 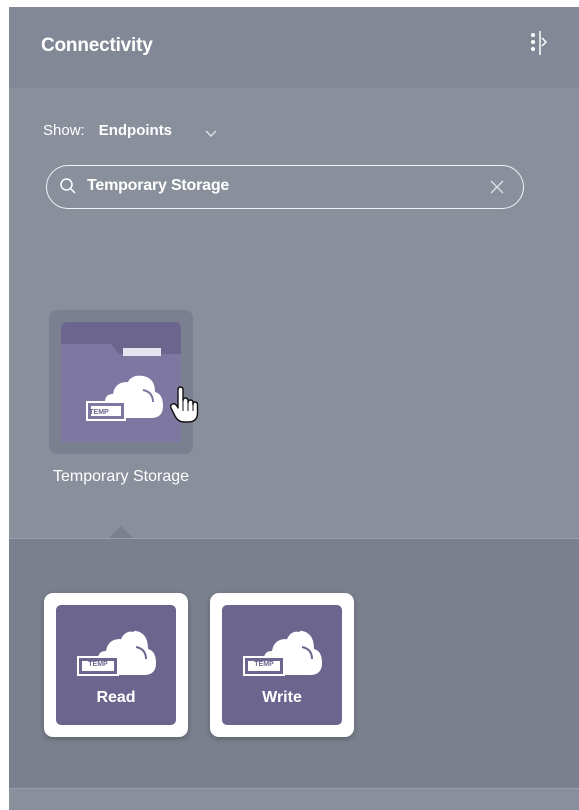 I want to click on show-filter-dropdown: Show: Endpoints, so click(x=130, y=130).